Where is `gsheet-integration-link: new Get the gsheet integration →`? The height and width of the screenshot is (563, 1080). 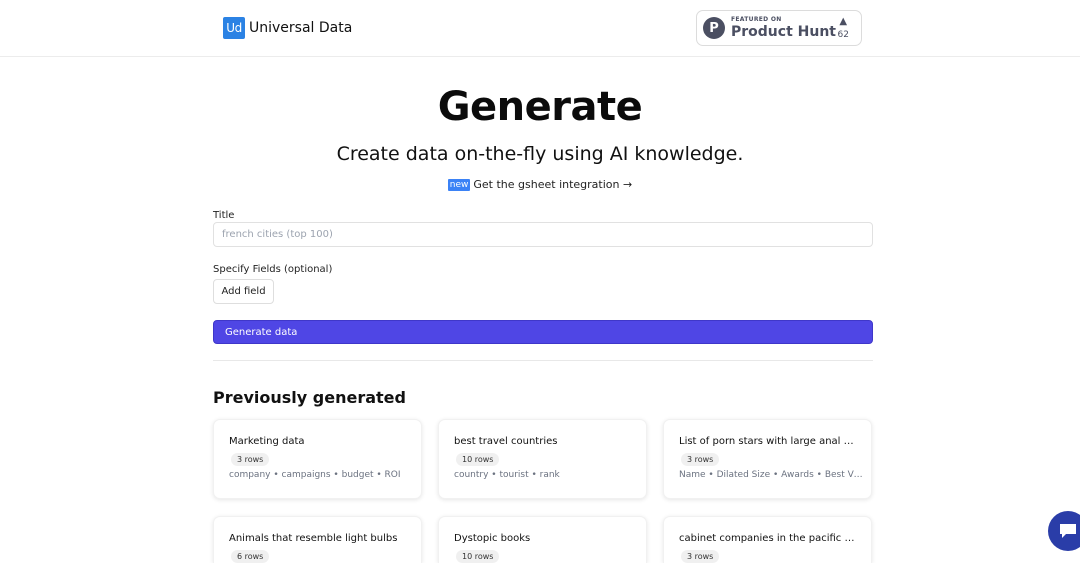 gsheet-integration-link: new Get the gsheet integration → is located at coordinates (540, 184).